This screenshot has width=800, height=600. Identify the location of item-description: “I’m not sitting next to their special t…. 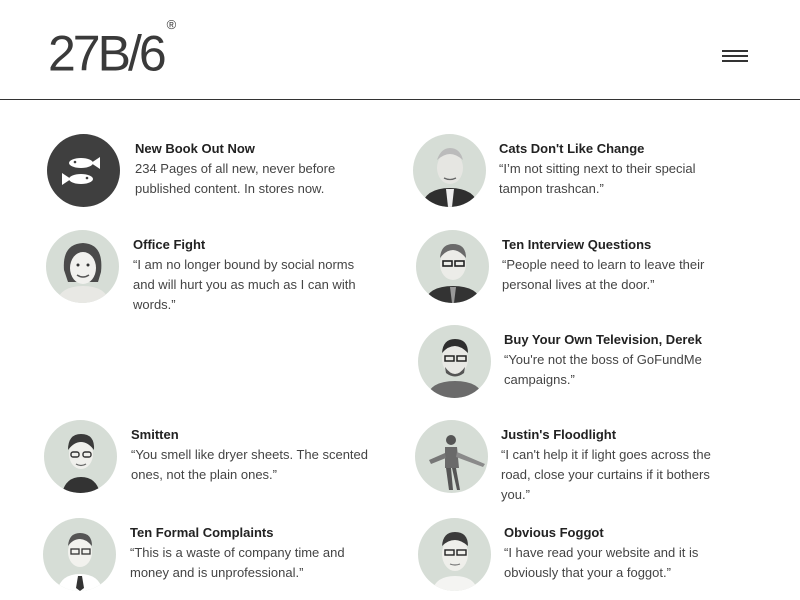
(597, 178).